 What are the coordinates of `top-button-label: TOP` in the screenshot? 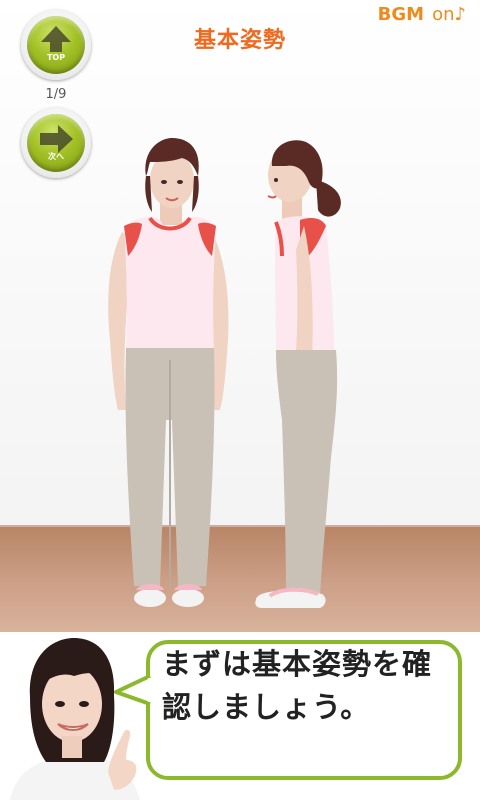 It's located at (56, 57).